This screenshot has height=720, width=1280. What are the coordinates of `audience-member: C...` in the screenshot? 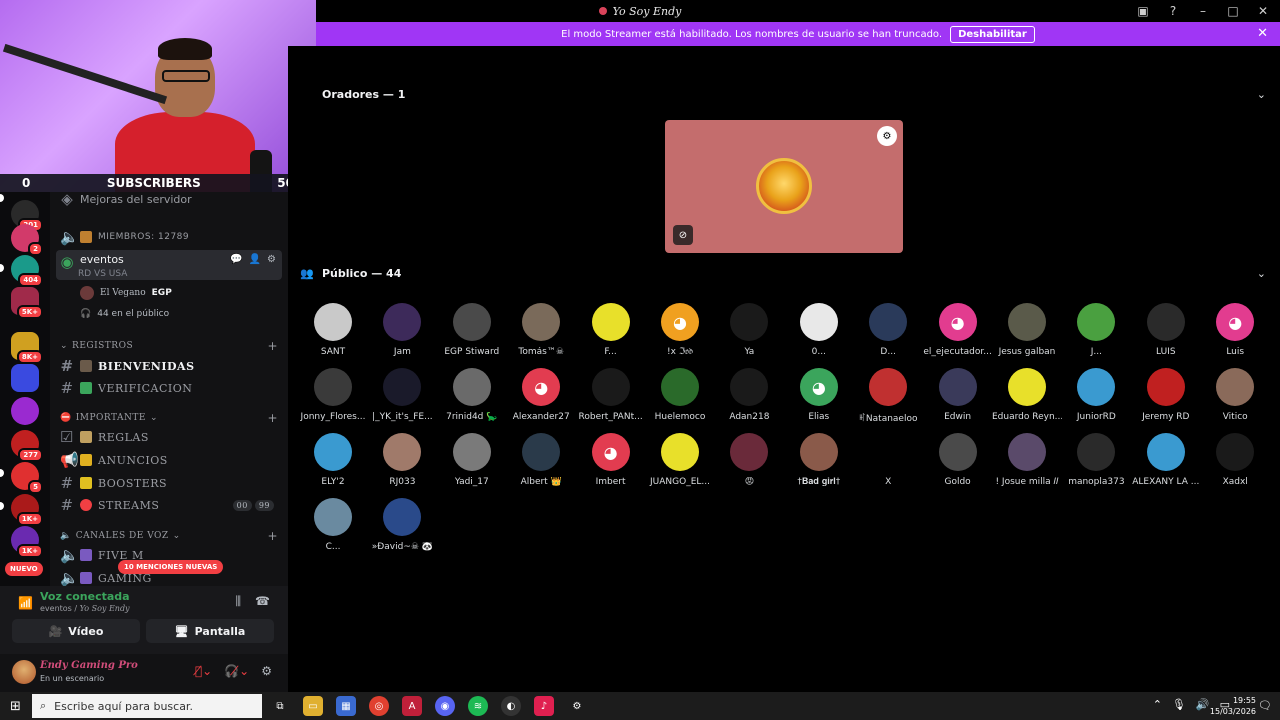 It's located at (333, 528).